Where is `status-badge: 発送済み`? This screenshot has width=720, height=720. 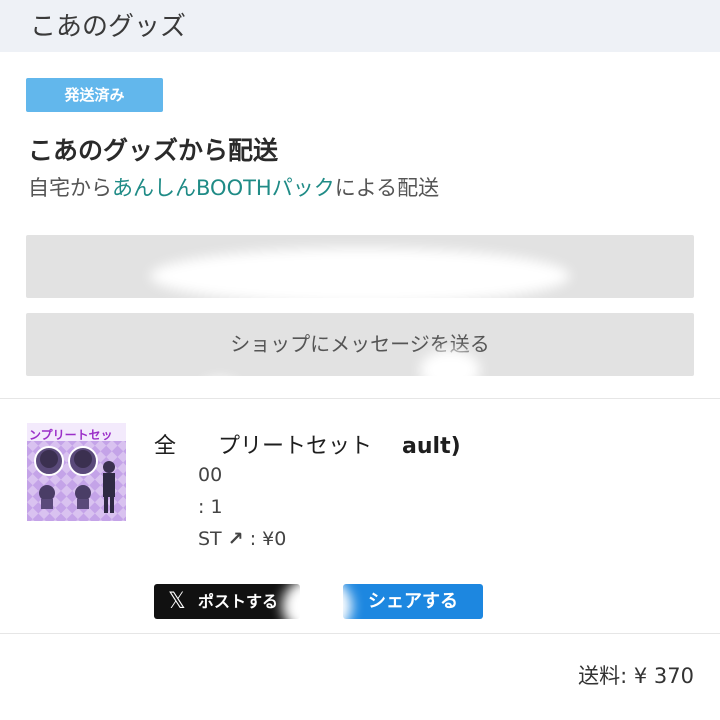
status-badge: 発送済み is located at coordinates (94, 95).